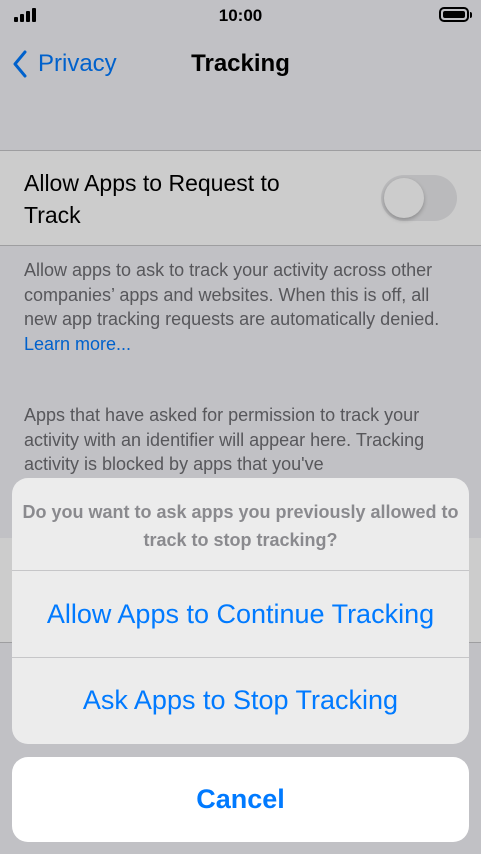 The height and width of the screenshot is (854, 481). I want to click on cancel-button: Cancel, so click(240, 799).